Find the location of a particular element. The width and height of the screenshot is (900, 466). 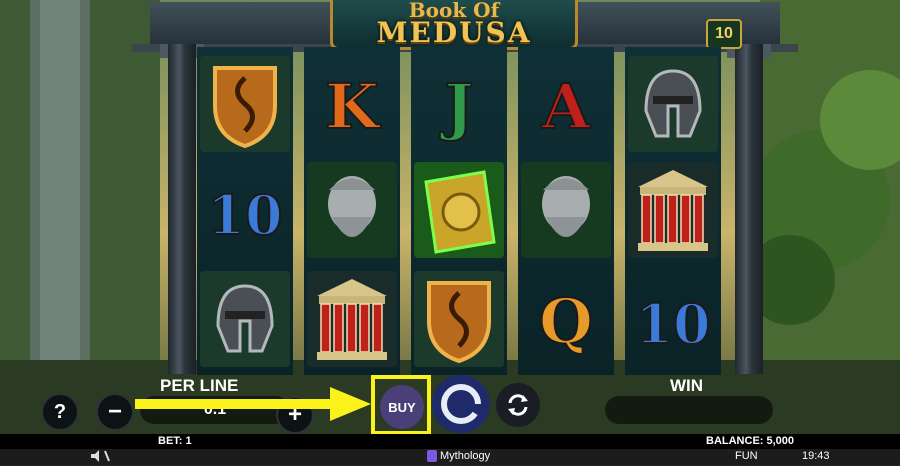

total-bet-text: BET: 1 is located at coordinates (175, 441).